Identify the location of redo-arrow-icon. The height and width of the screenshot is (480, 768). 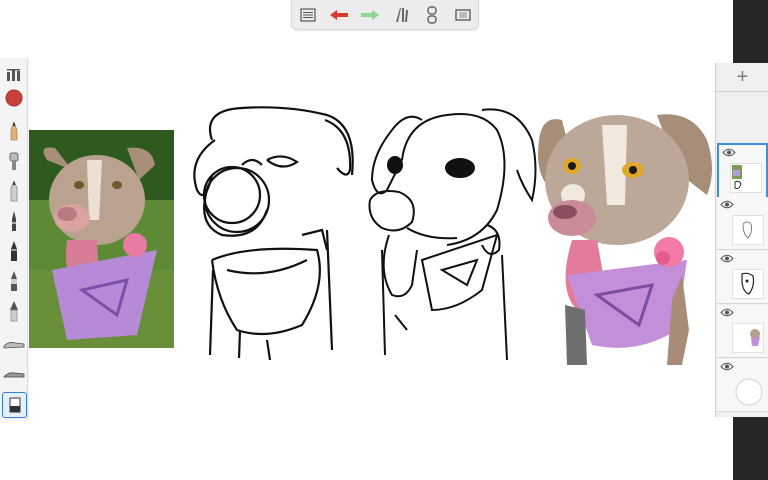
(370, 15).